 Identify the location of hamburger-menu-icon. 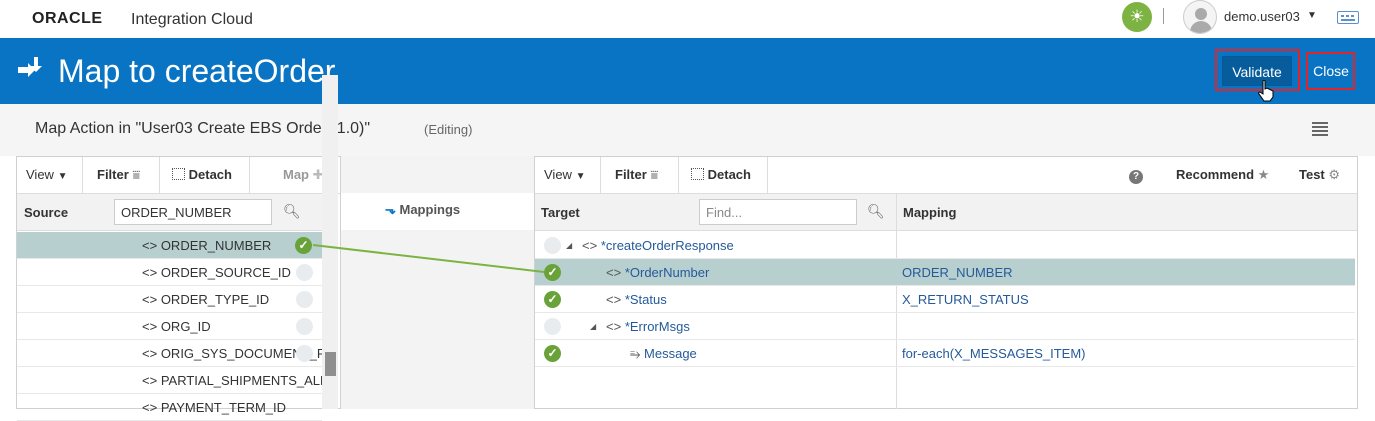
(1320, 129).